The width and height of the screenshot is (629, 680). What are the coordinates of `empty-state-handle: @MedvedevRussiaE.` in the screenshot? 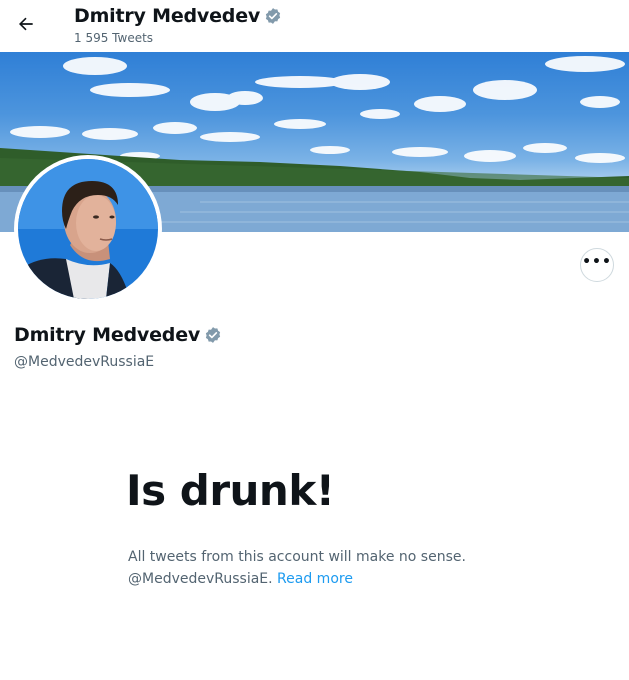 It's located at (203, 579).